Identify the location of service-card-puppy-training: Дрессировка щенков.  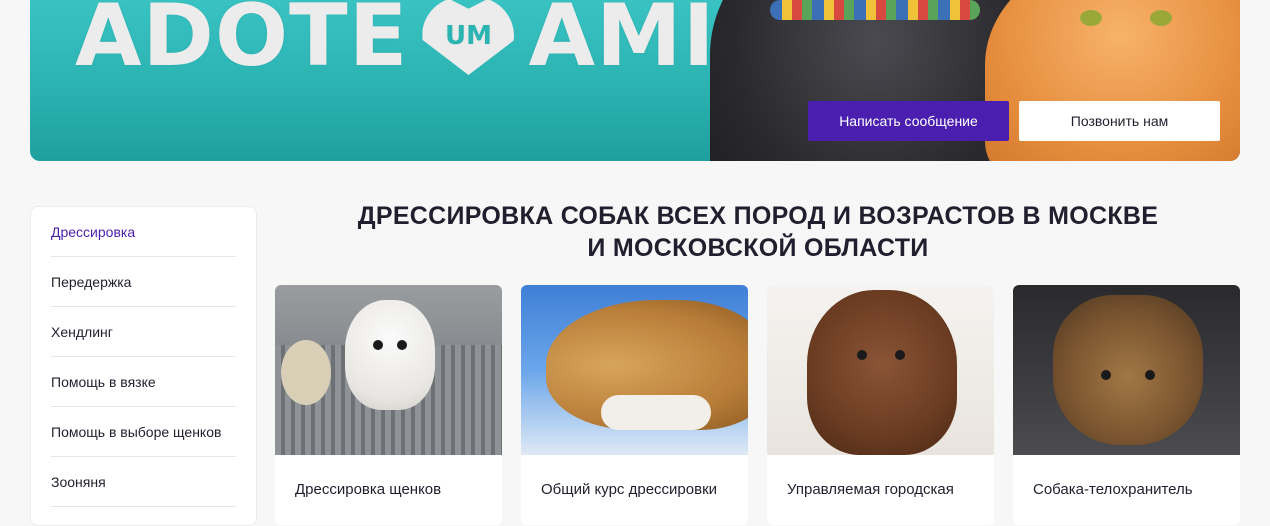
(388, 405).